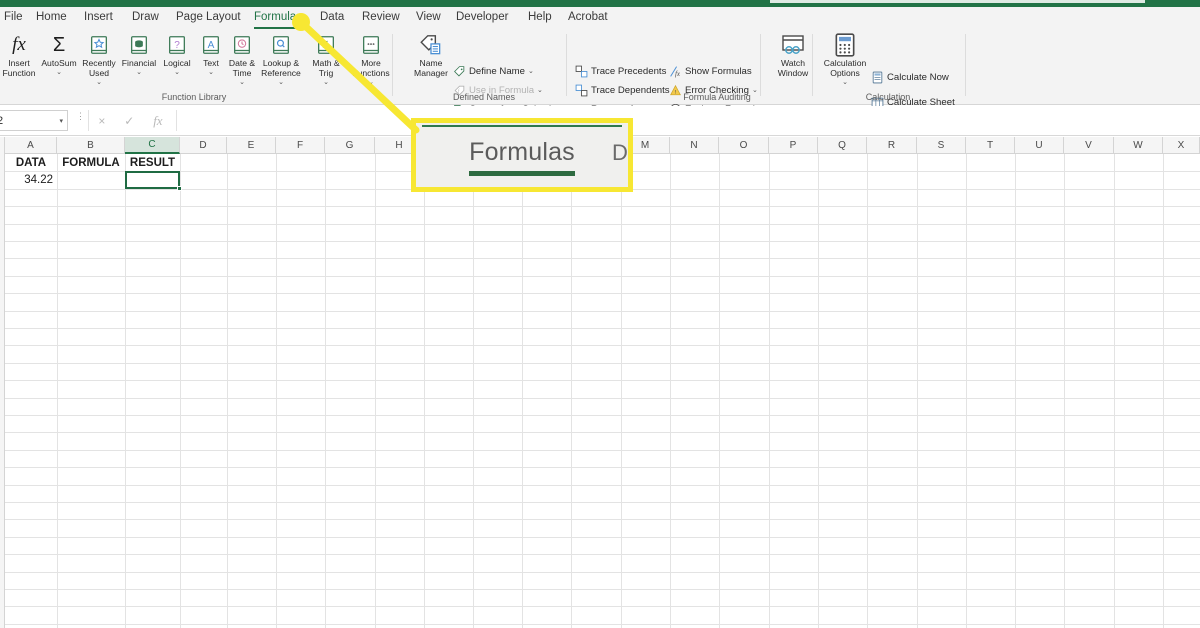 Image resolution: width=1200 pixels, height=628 pixels. I want to click on selected-cell-outline, so click(152, 180).